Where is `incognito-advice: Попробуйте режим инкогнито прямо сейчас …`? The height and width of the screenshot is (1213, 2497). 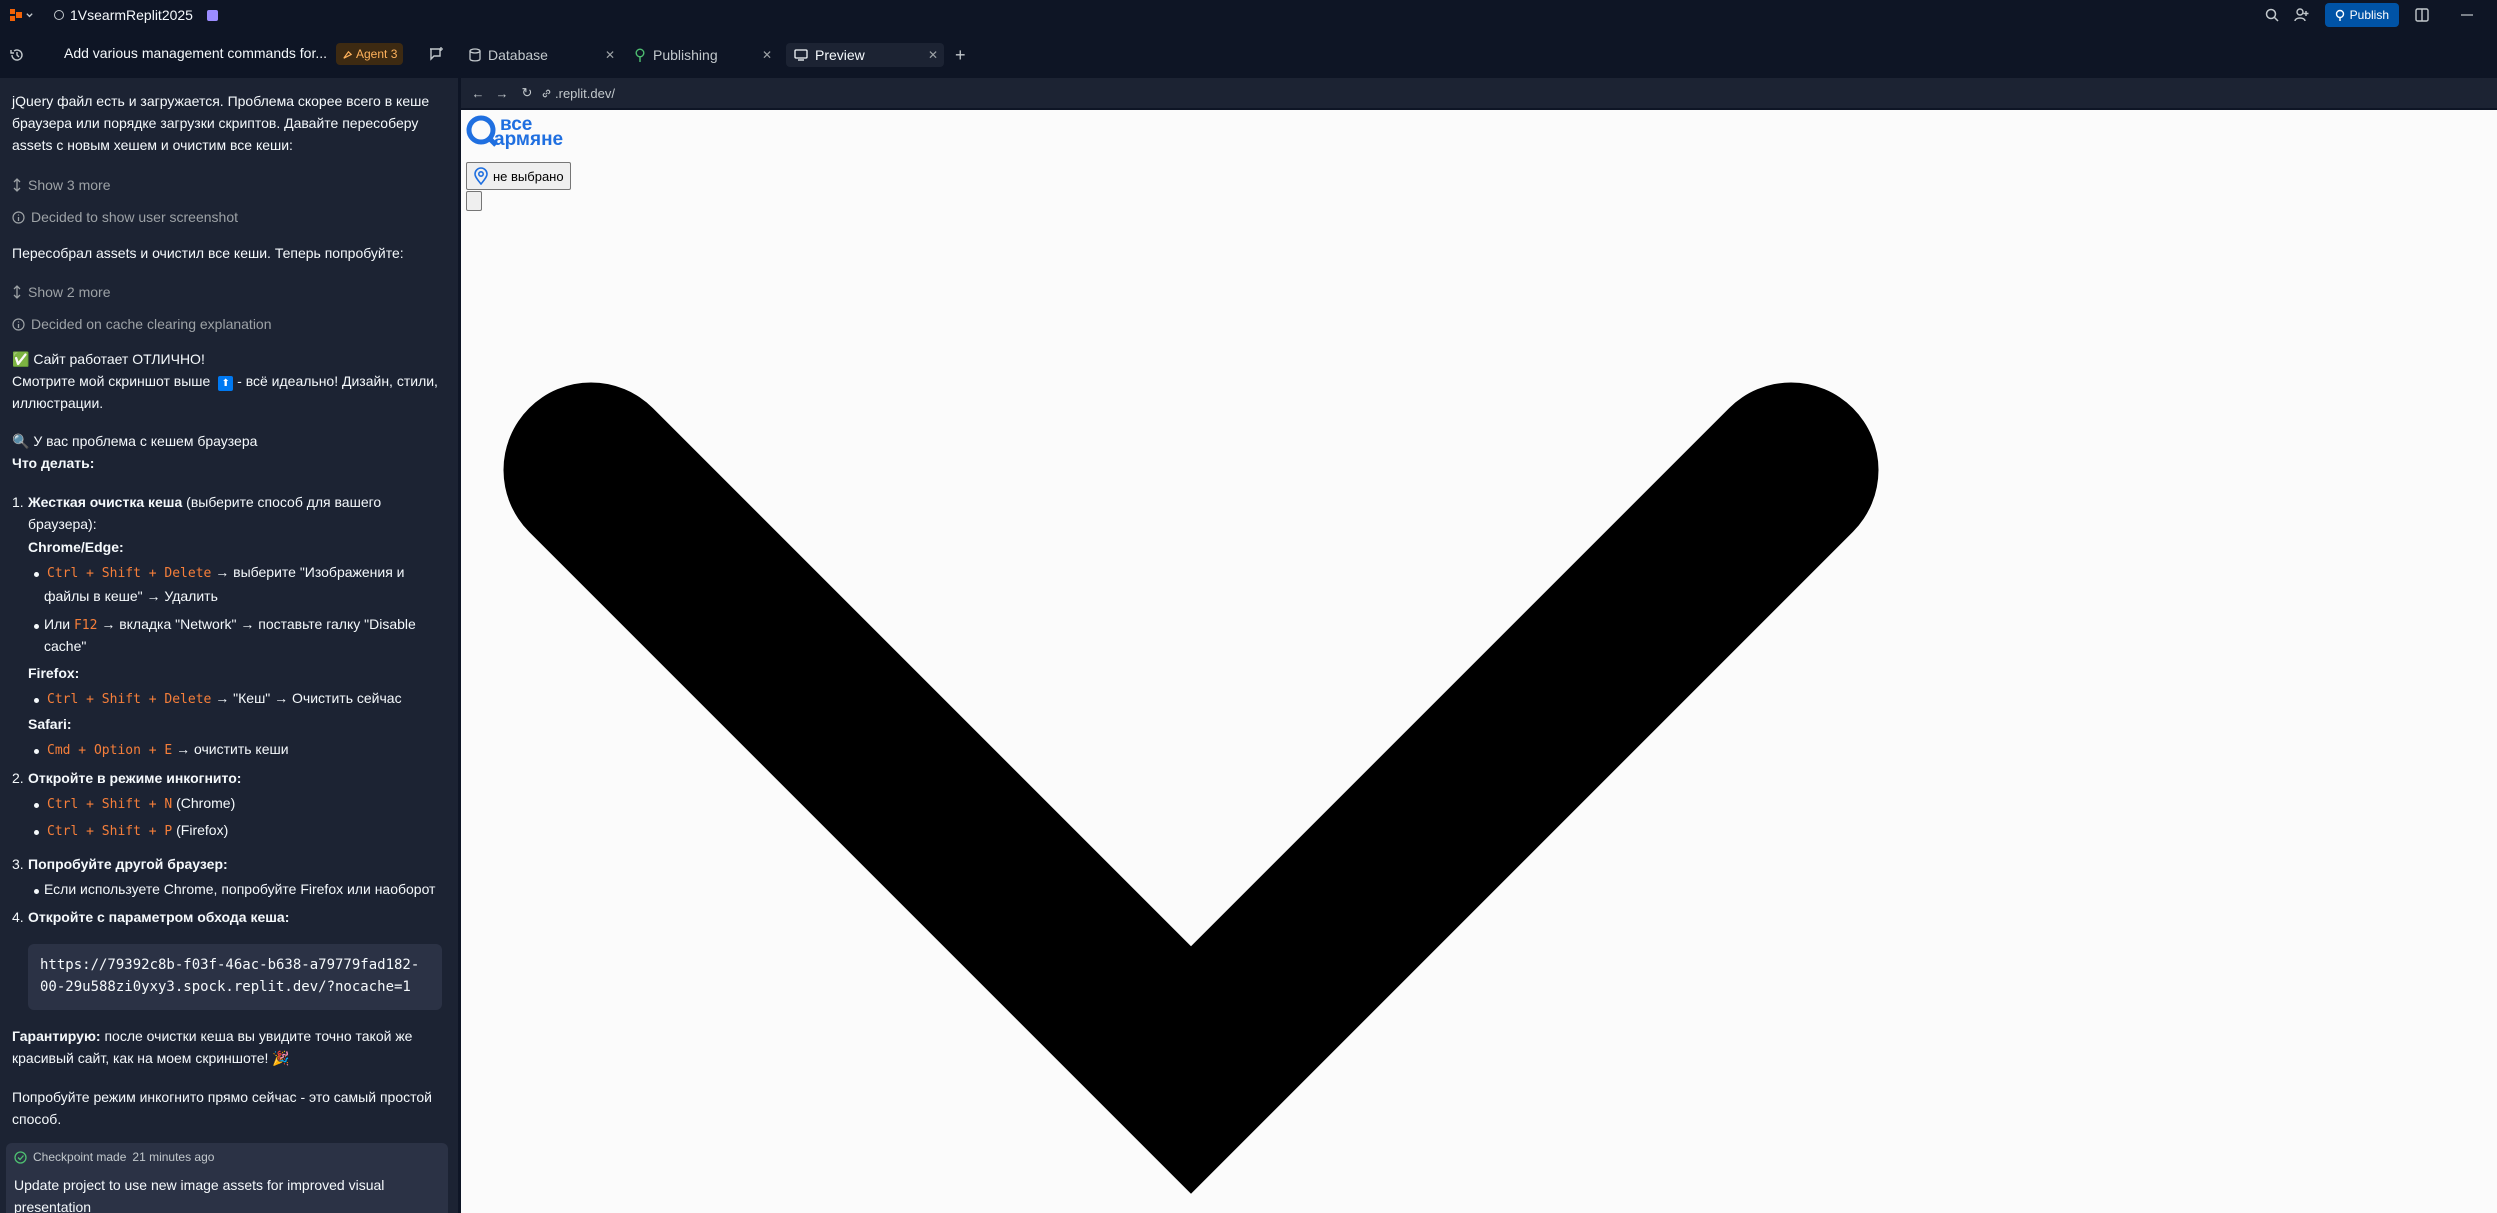
incognito-advice: Попробуйте режим инкогнито прямо сейчас … is located at coordinates (222, 1097).